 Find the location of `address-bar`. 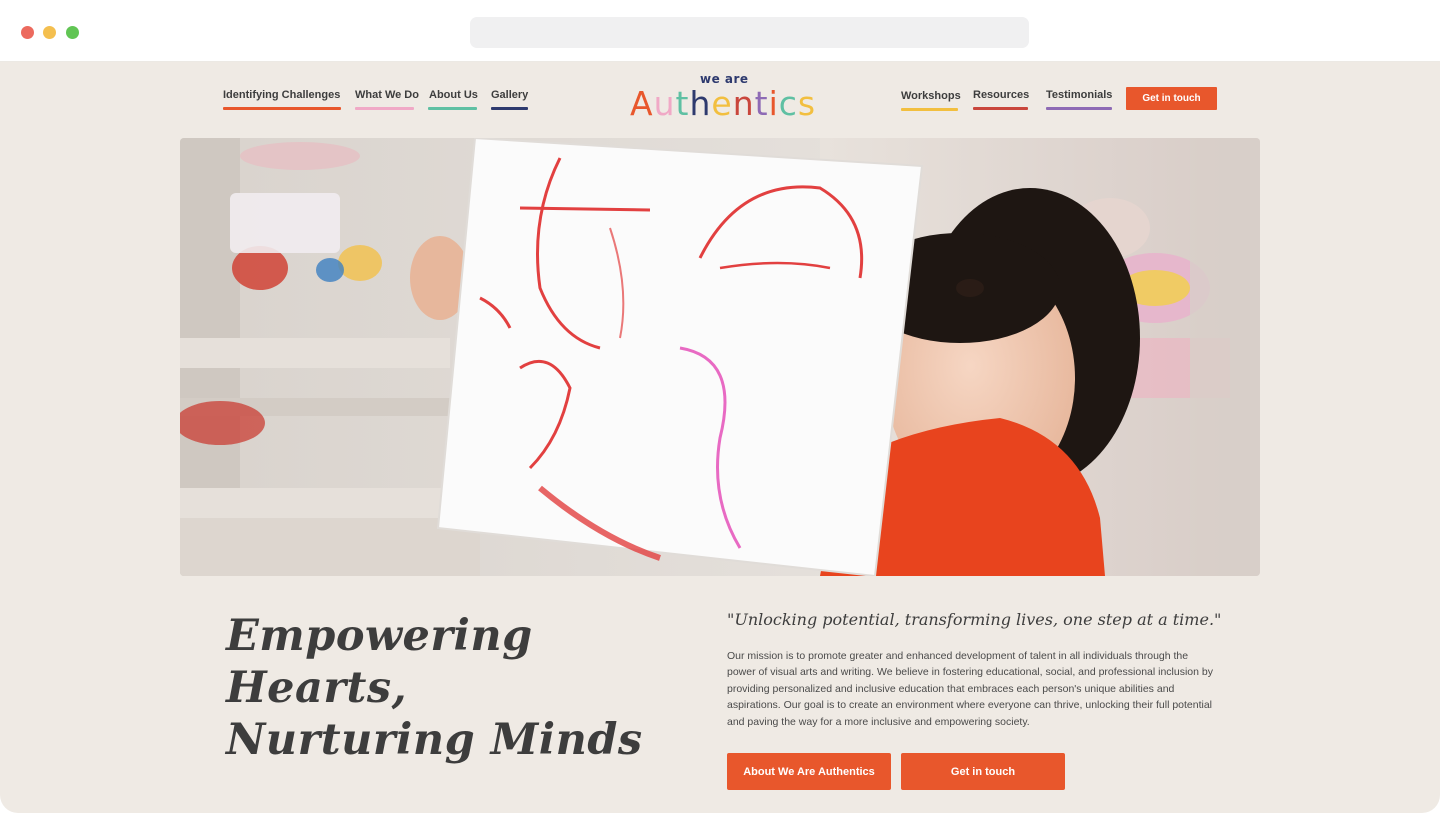

address-bar is located at coordinates (749, 32).